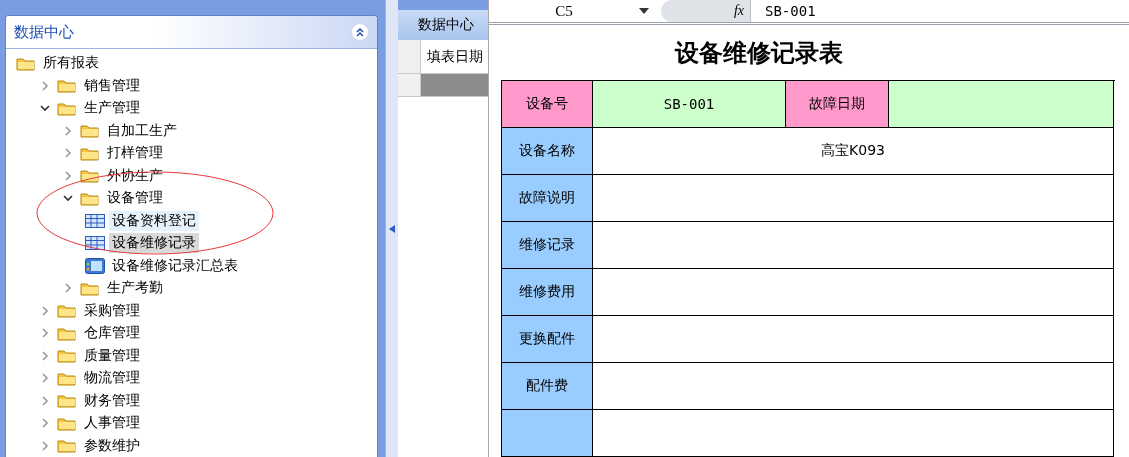 This screenshot has width=1129, height=457. What do you see at coordinates (135, 198) in the screenshot?
I see `tree-item: 设备管理` at bounding box center [135, 198].